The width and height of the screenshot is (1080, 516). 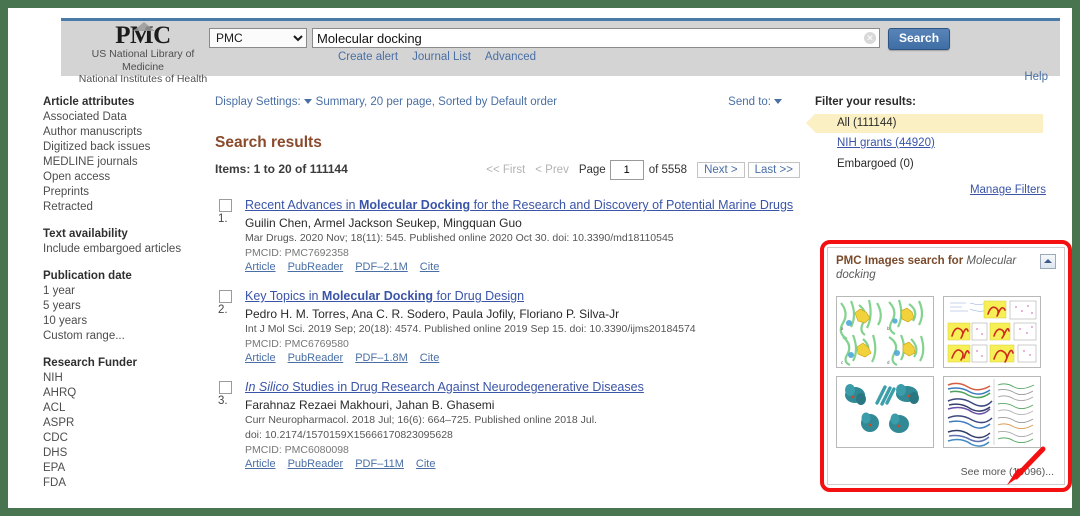 I want to click on search-row: PMC ✕ Search, so click(x=580, y=39).